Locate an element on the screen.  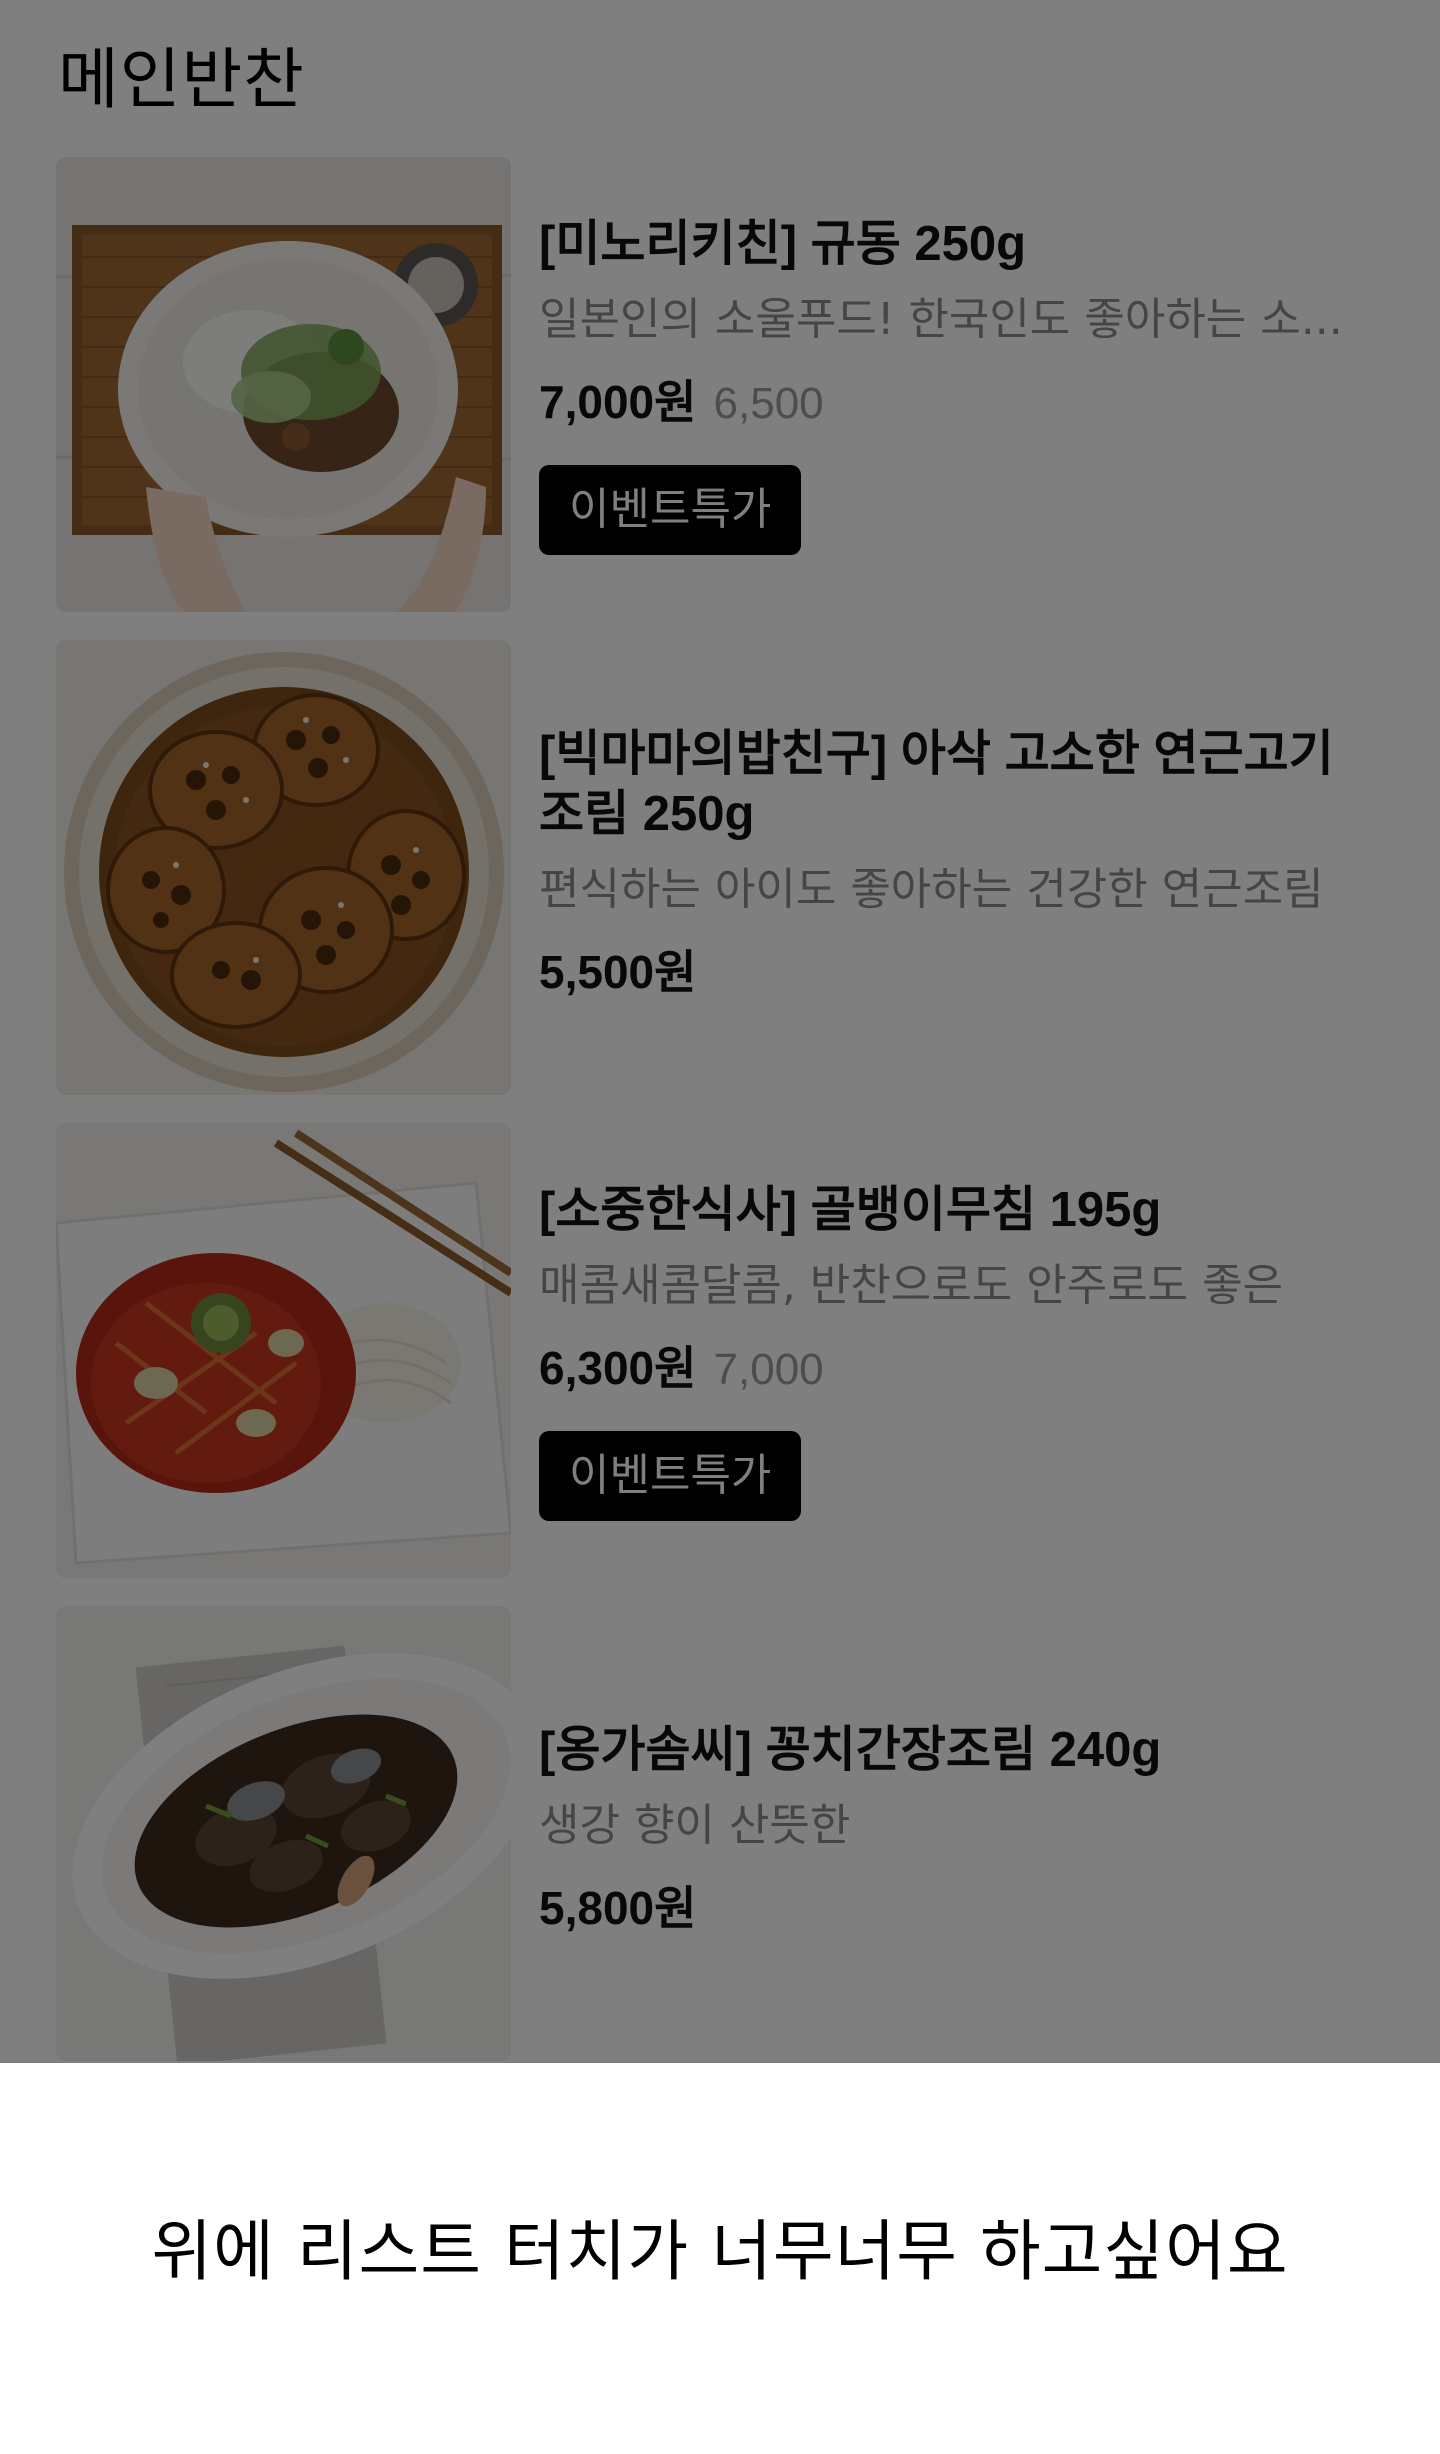
bottom-sheet-message: 위에 리스트 터치가 너무너무 하고싶어요 is located at coordinates (720, 2251).